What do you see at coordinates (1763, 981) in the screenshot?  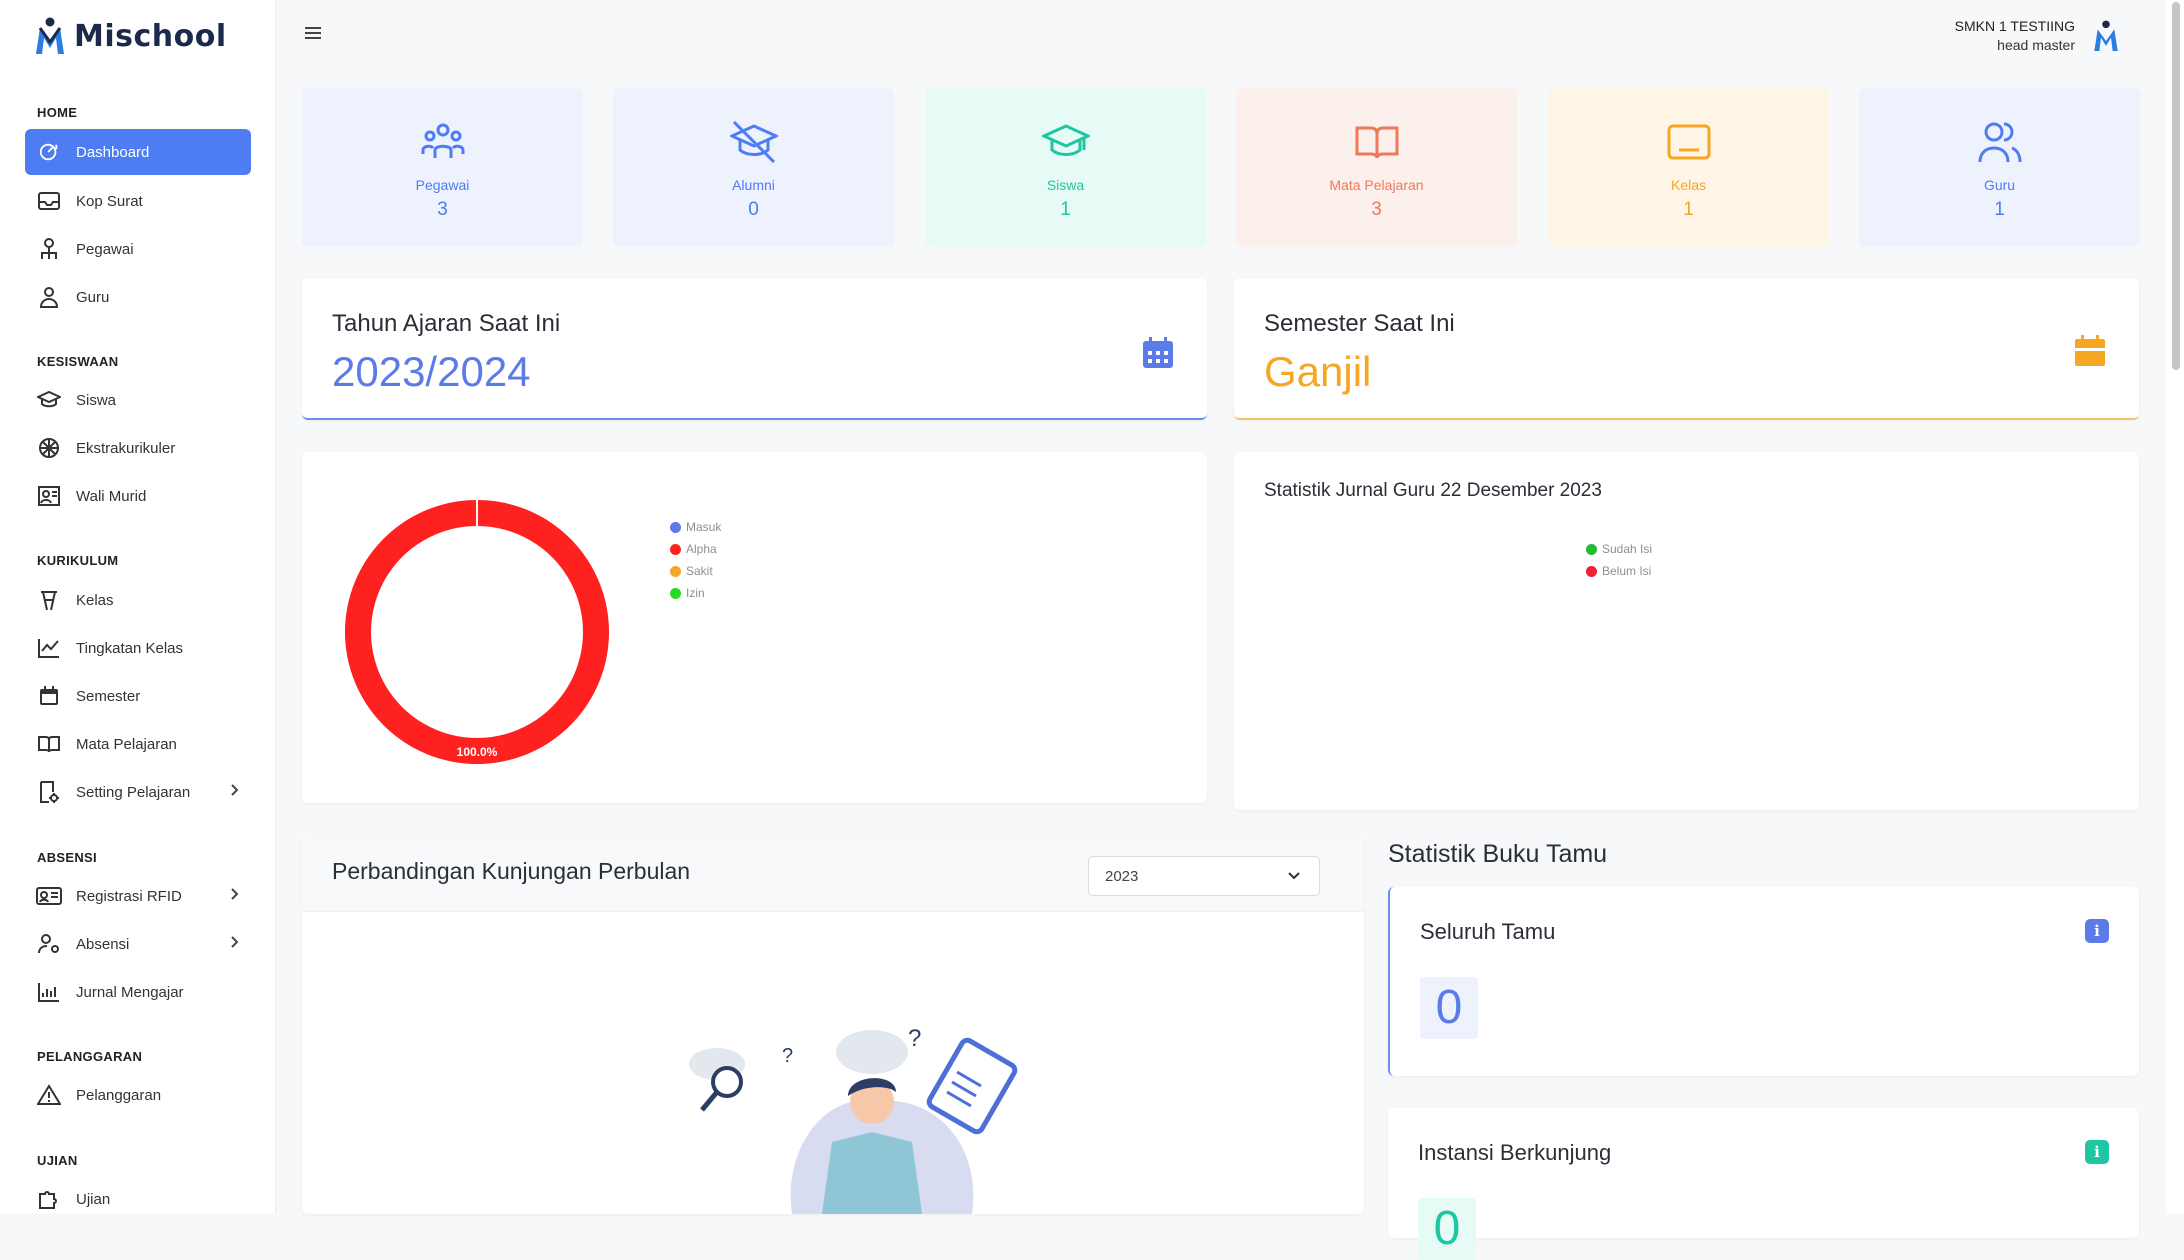 I see `seluruh-tamu-card: Seluruh Tamu i 0` at bounding box center [1763, 981].